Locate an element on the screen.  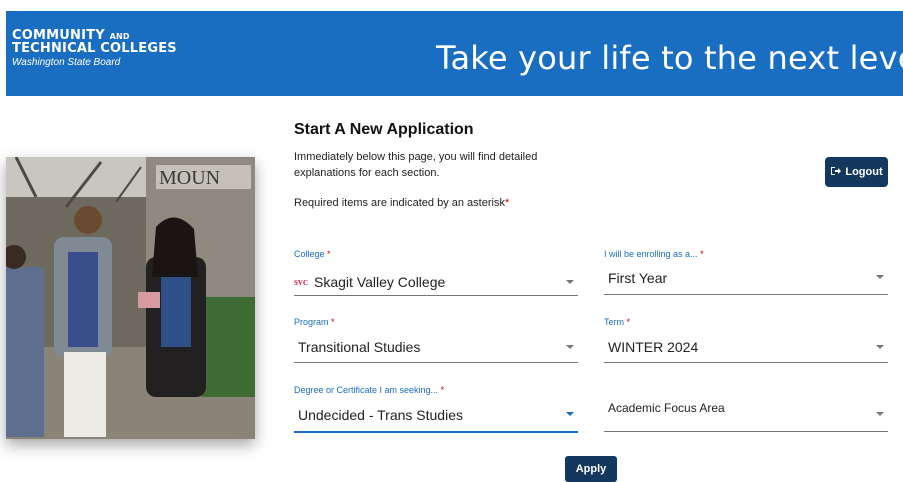
tagline: Take your life to the next level! is located at coordinates (669, 58).